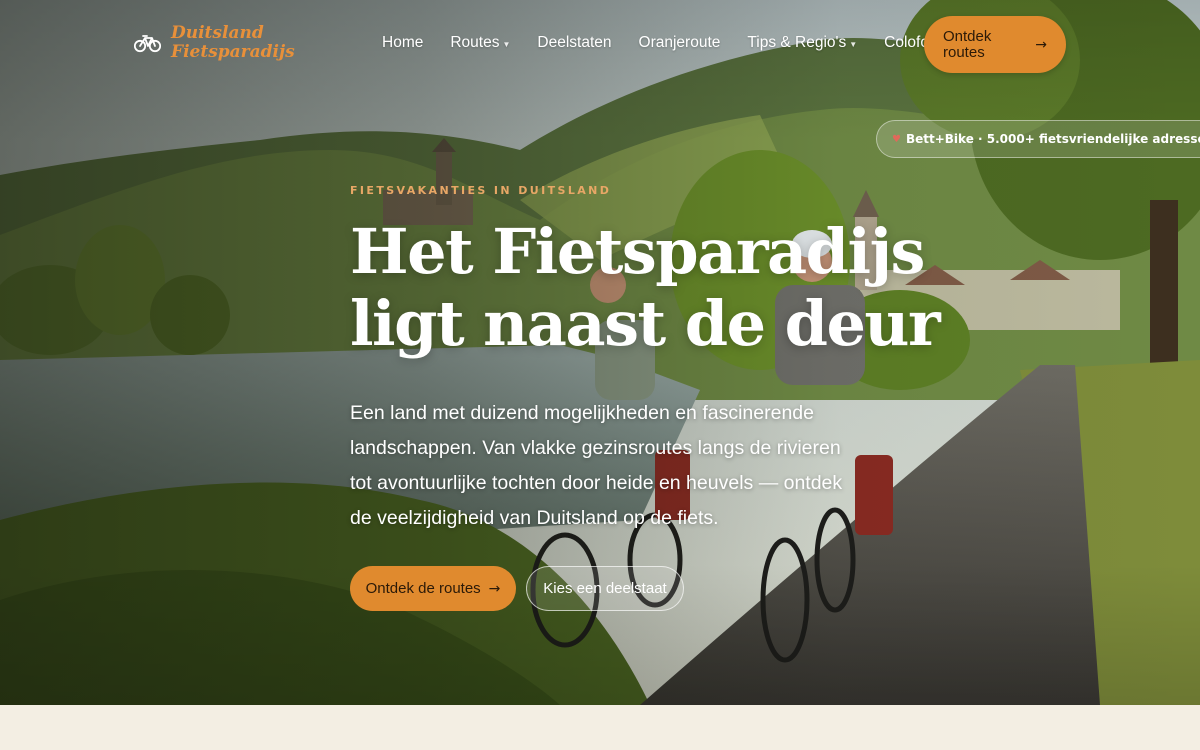 The height and width of the screenshot is (750, 1200). Describe the element at coordinates (967, 44) in the screenshot. I see `nav-cta-label: Ontdek routes` at that location.